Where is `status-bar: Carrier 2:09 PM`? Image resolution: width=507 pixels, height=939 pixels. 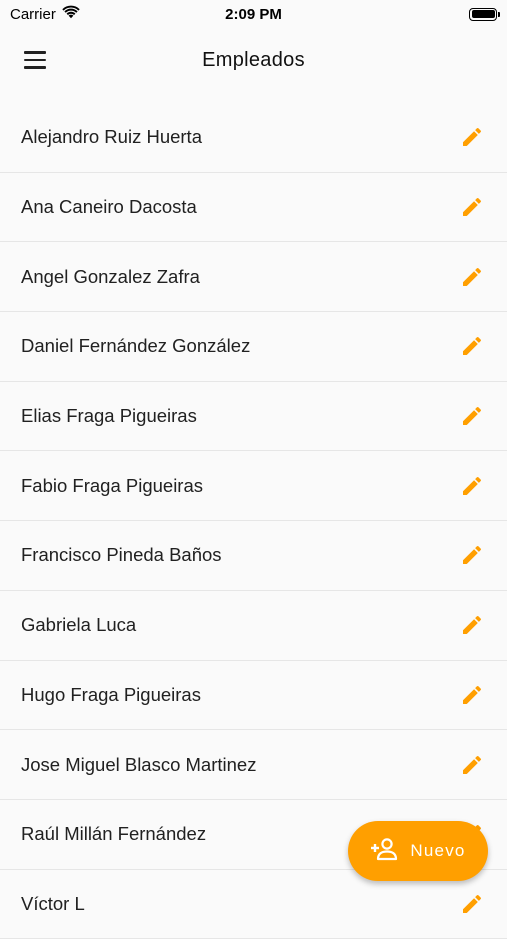 status-bar: Carrier 2:09 PM is located at coordinates (253, 14).